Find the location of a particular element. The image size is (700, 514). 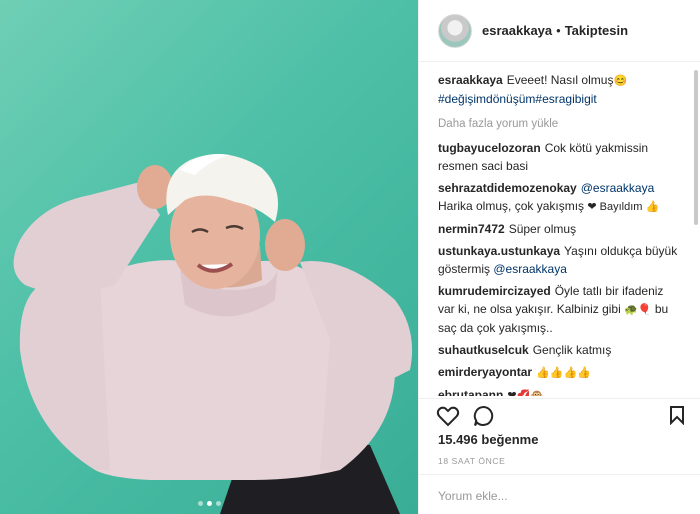

carousel-dots is located at coordinates (209, 503).